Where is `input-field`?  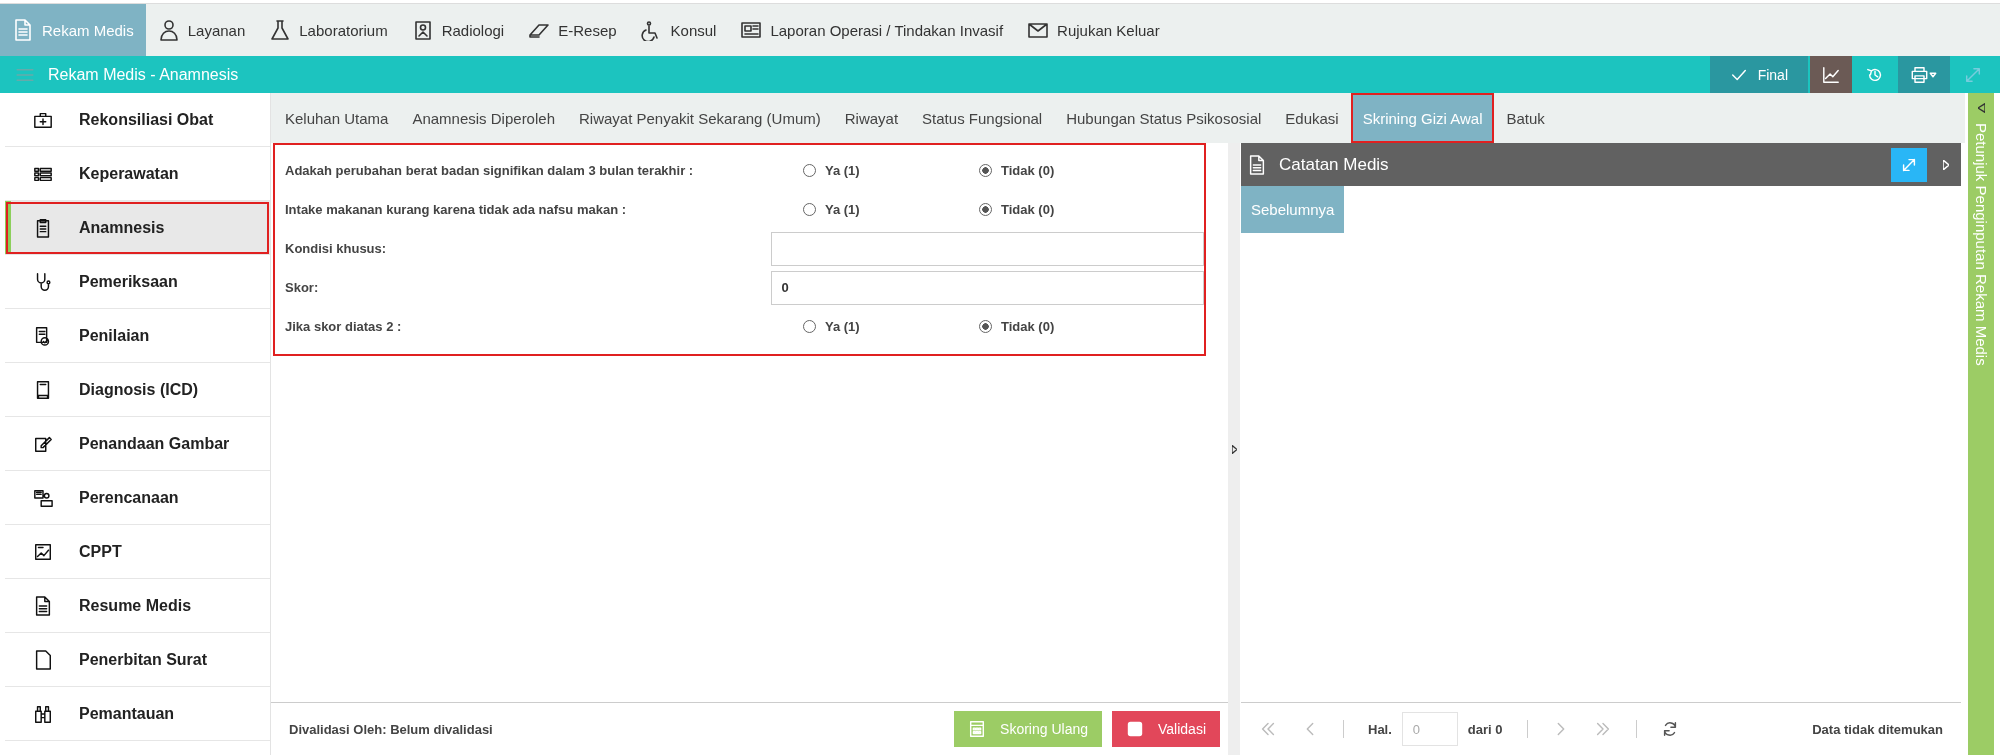 input-field is located at coordinates (987, 248).